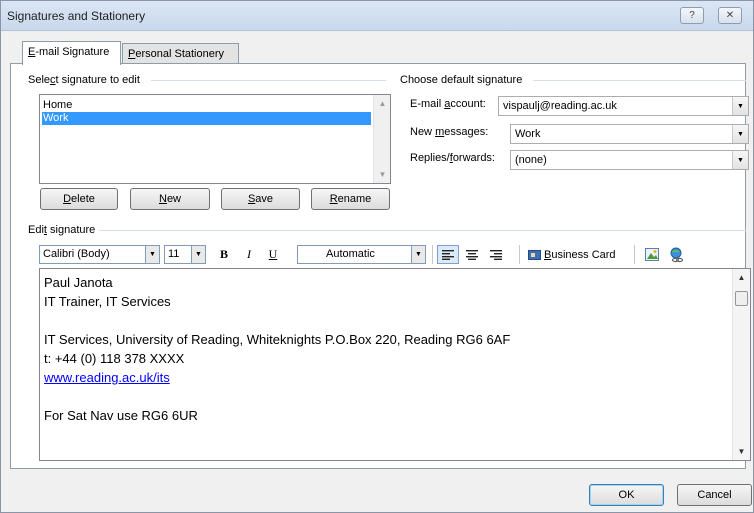  Describe the element at coordinates (206, 105) in the screenshot. I see `list-item: Home` at that location.